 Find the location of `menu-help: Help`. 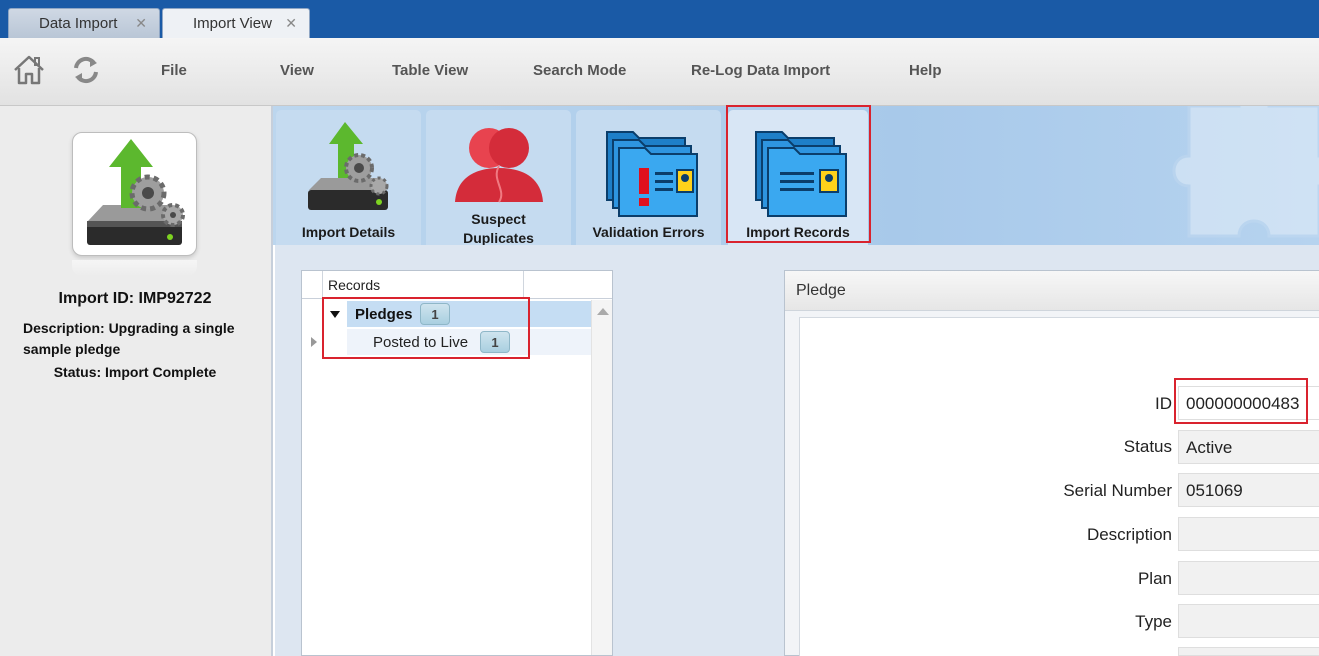

menu-help: Help is located at coordinates (925, 70).